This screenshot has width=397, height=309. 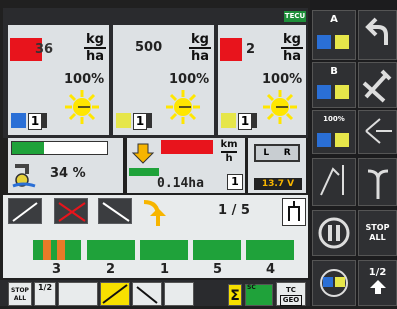 I want to click on lr-display: LR, so click(x=277, y=153).